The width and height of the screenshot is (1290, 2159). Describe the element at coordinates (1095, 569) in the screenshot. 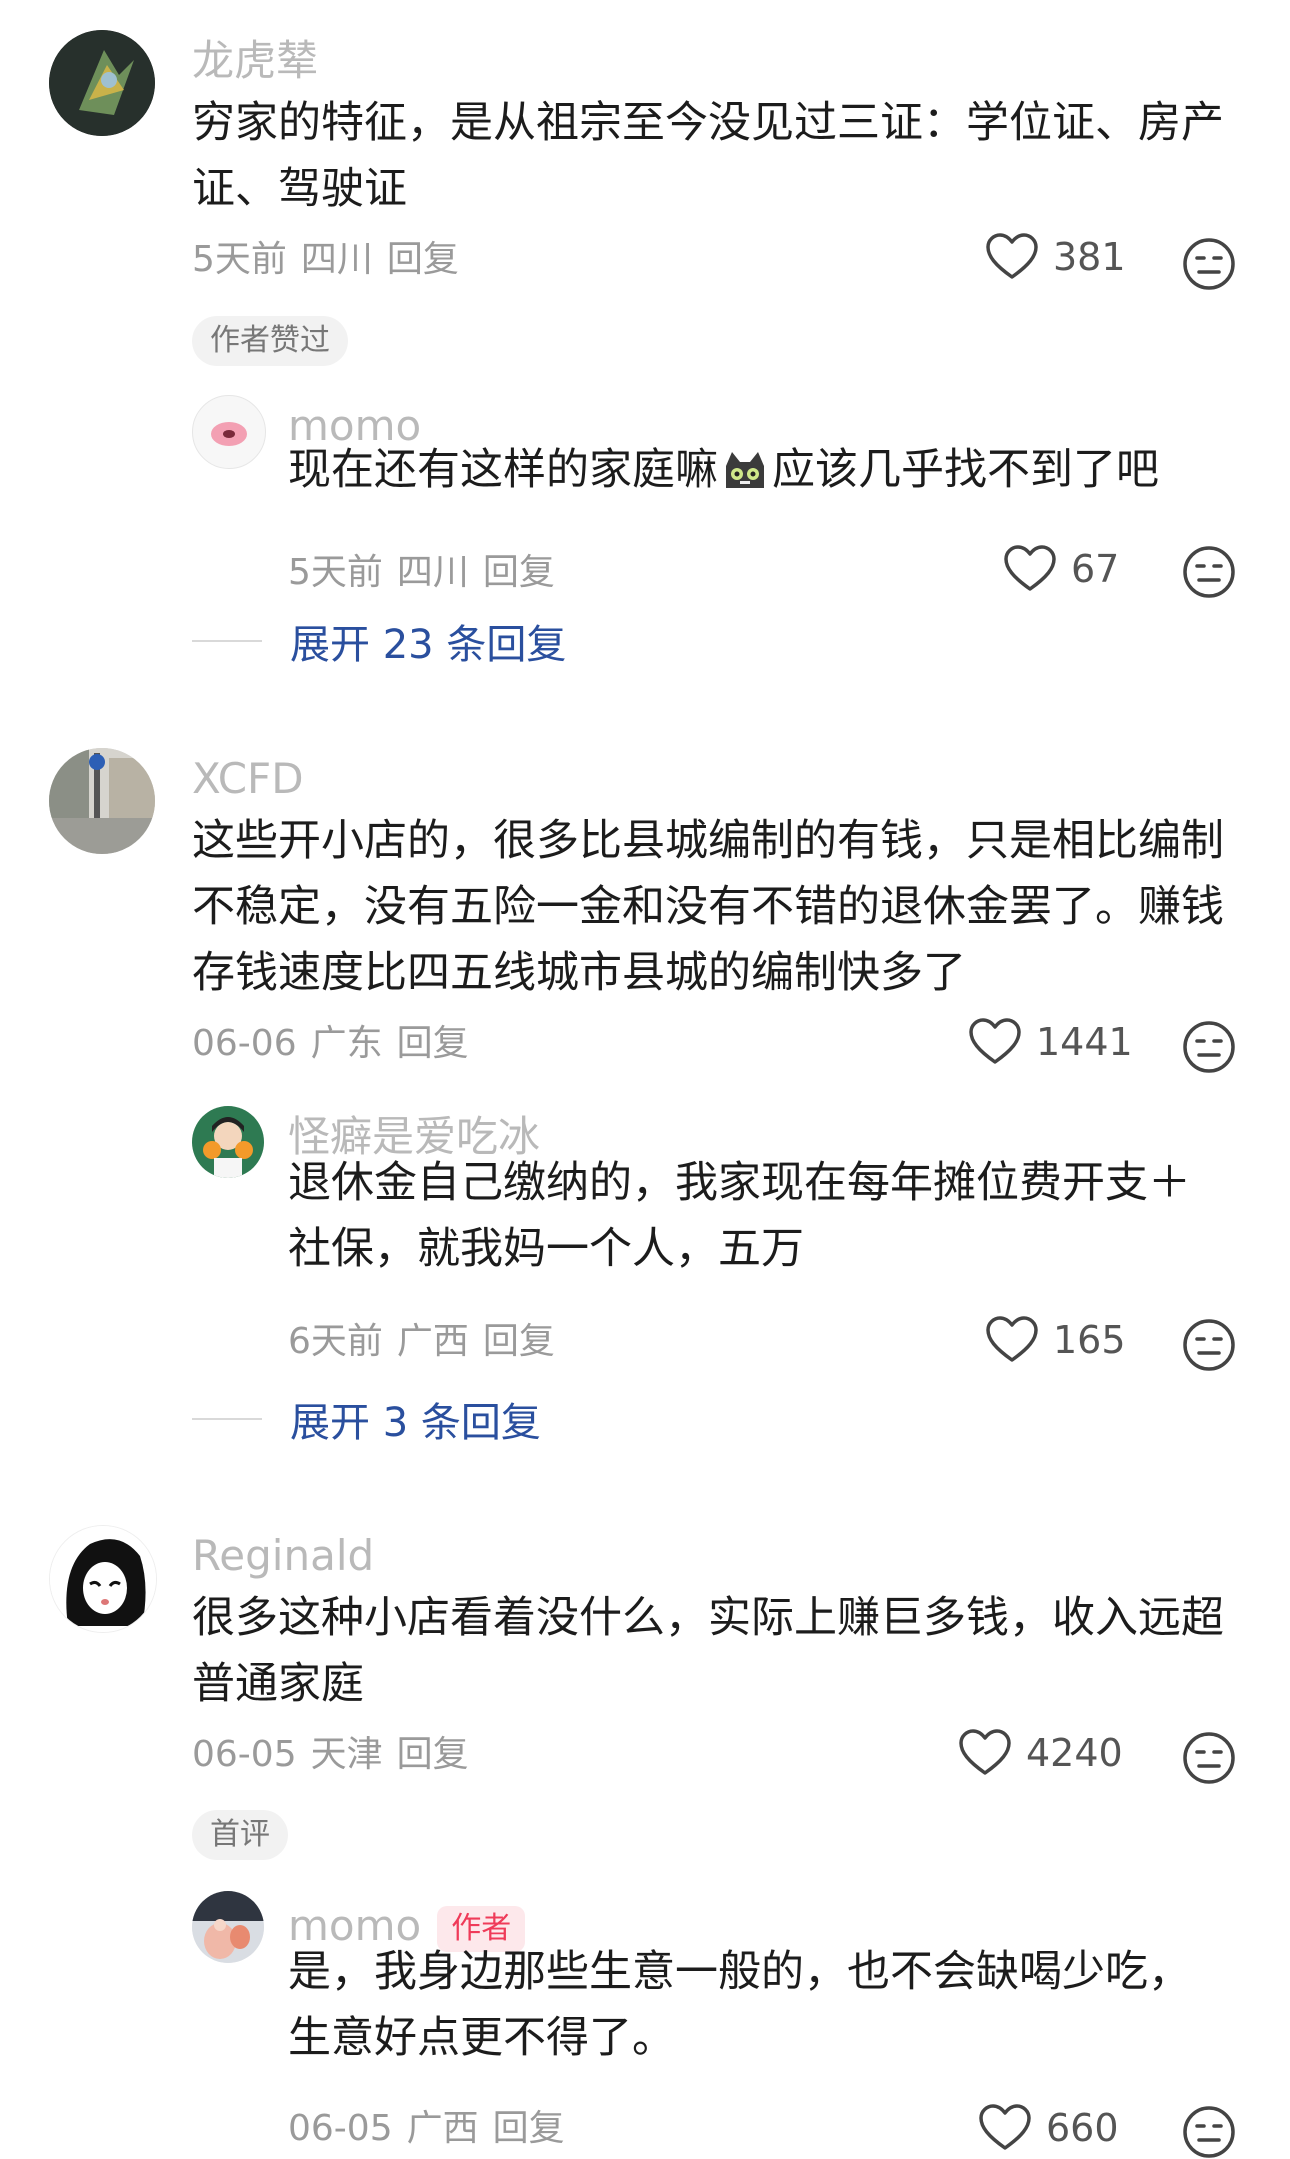

I see `like-count: 67` at that location.